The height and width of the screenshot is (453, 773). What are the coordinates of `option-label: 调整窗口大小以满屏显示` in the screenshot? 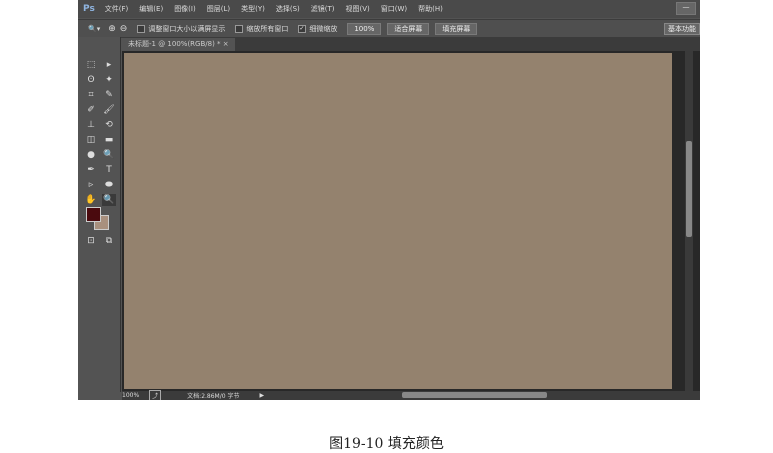 It's located at (187, 28).